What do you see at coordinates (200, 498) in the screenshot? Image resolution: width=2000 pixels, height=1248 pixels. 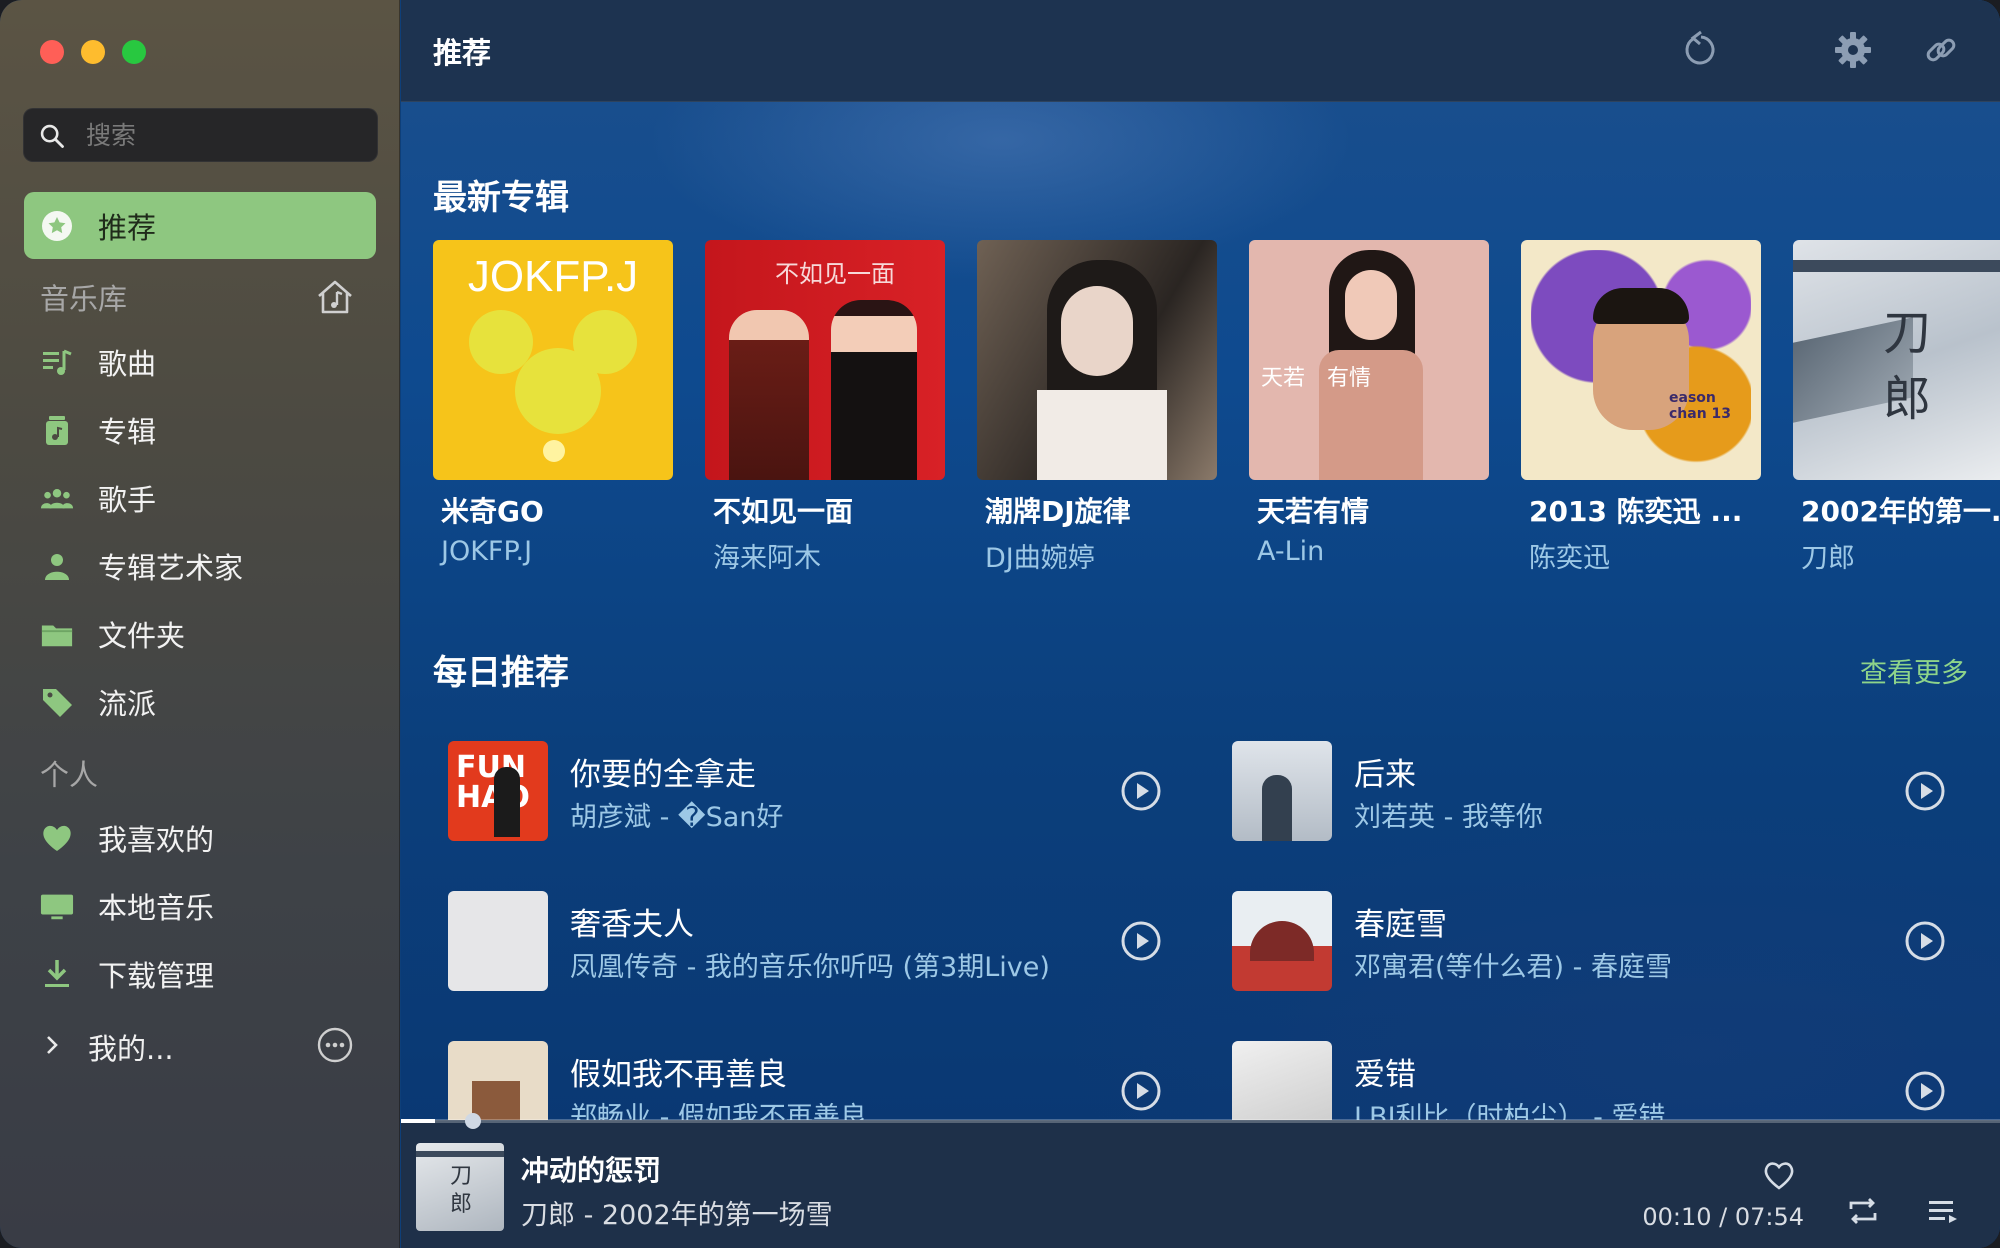 I see `sidebar-item-artists: 歌手` at bounding box center [200, 498].